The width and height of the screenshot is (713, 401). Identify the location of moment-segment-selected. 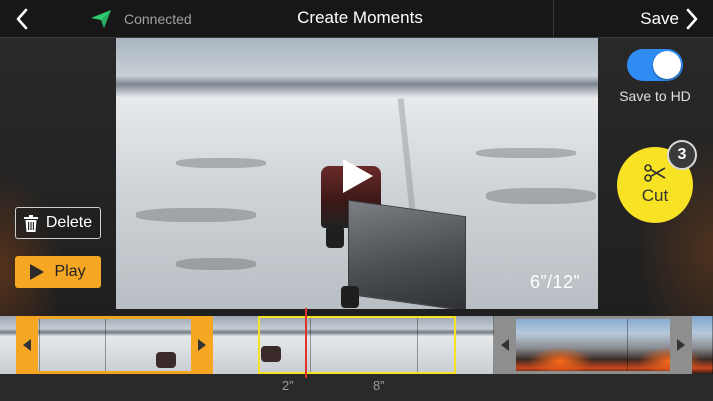
(114, 345).